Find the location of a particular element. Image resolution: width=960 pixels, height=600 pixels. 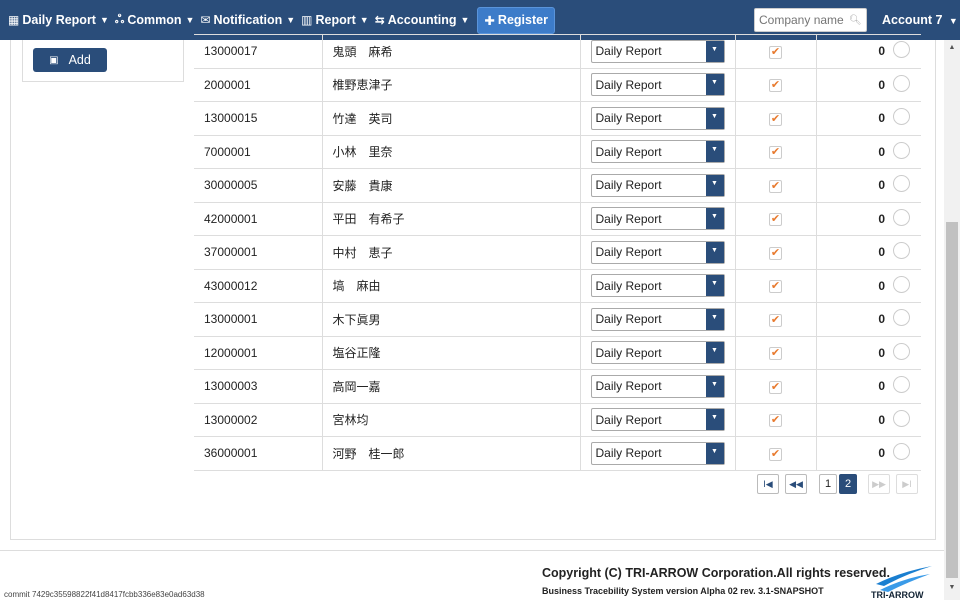

footer-divider is located at coordinates (472, 550).